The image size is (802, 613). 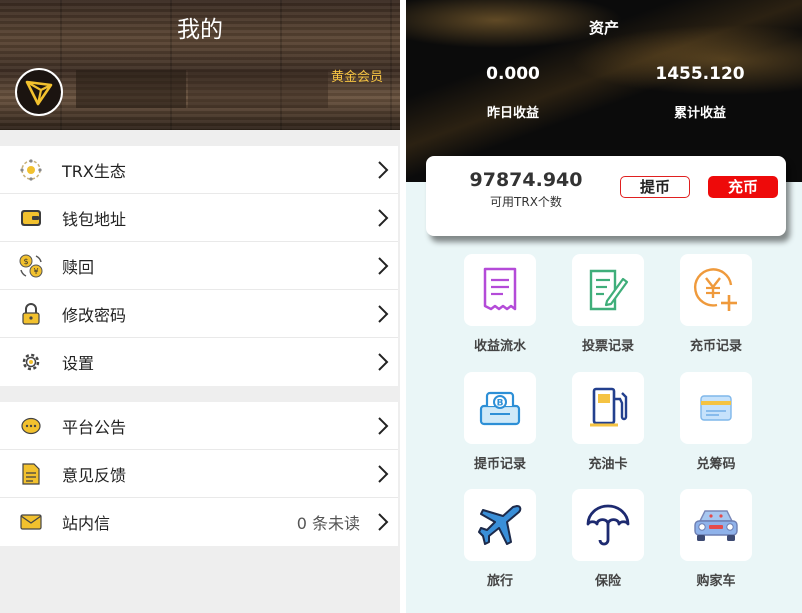 I want to click on lock-icon, so click(x=31, y=314).